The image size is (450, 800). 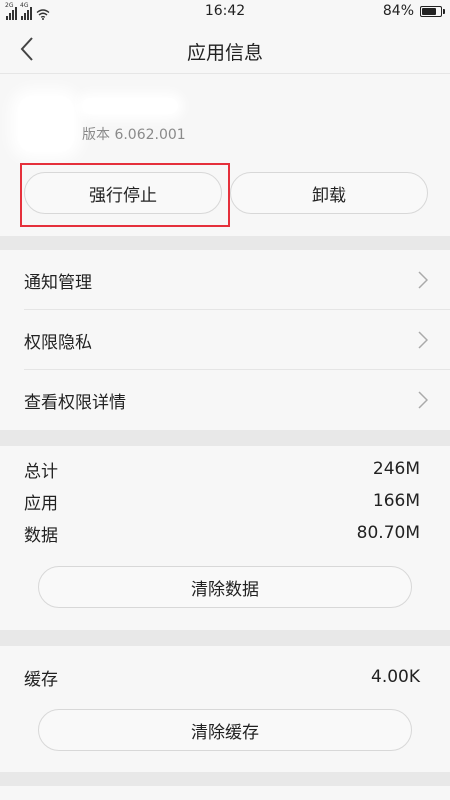 I want to click on menu-item-permission-privacy: 权限隐私, so click(x=225, y=340).